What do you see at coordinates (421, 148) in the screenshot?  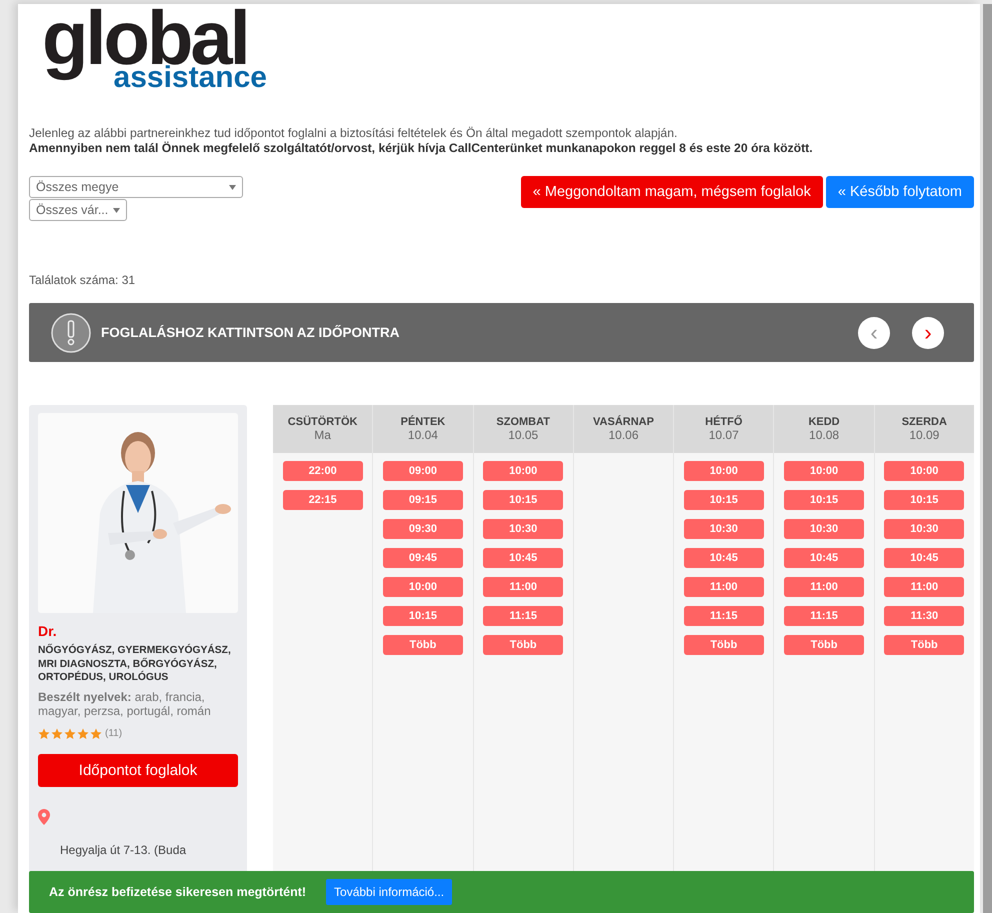 I see `callcenter-notice: Amennyiben nem talál Önnek megfelelő szolgáltatót/orvost, kérjük hívja CallCenterünket munkanapokon reggel 8 és este 20 óra között.` at bounding box center [421, 148].